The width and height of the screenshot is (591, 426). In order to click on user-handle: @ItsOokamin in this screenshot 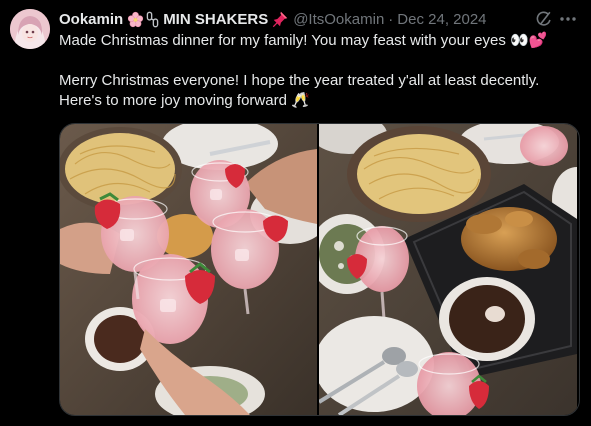, I will do `click(338, 19)`.